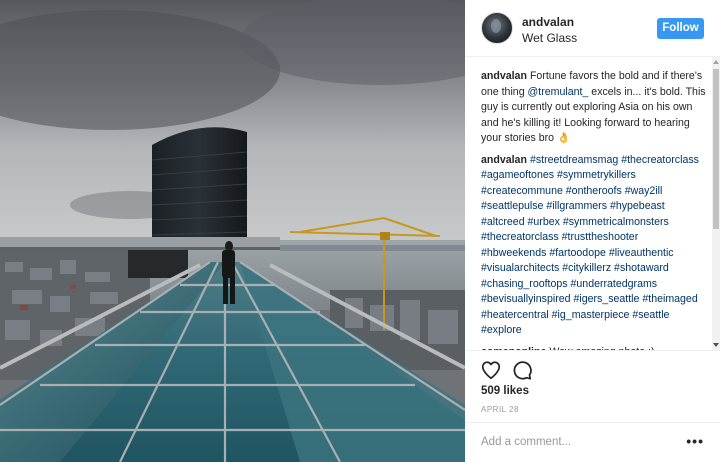  I want to click on avatar, so click(497, 28).